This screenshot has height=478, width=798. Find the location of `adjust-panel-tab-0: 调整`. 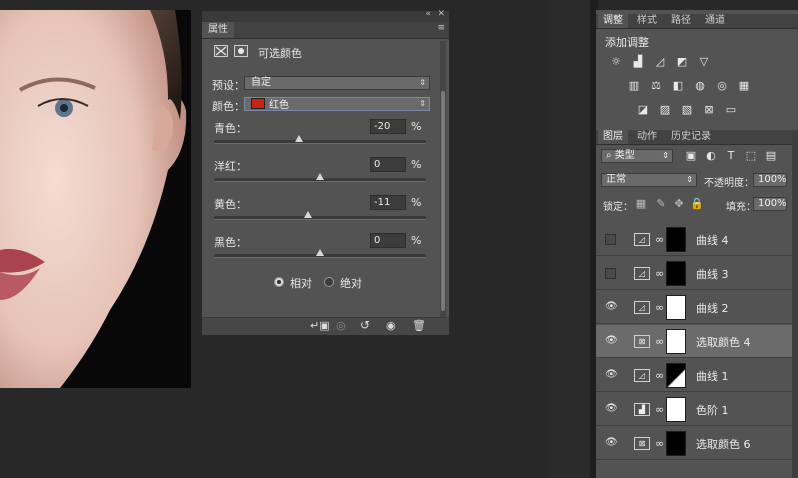

adjust-panel-tab-0: 调整 is located at coordinates (613, 21).